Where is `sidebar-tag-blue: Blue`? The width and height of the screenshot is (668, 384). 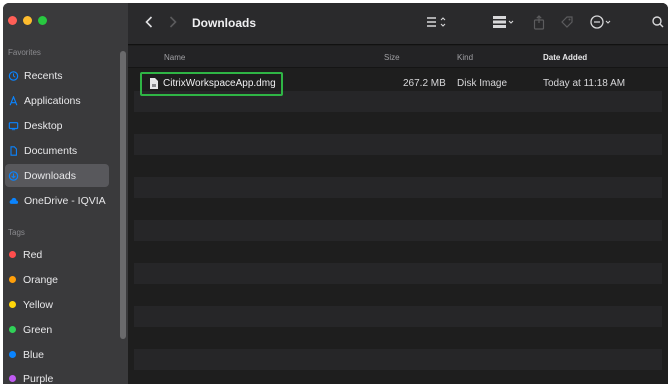 sidebar-tag-blue: Blue is located at coordinates (57, 354).